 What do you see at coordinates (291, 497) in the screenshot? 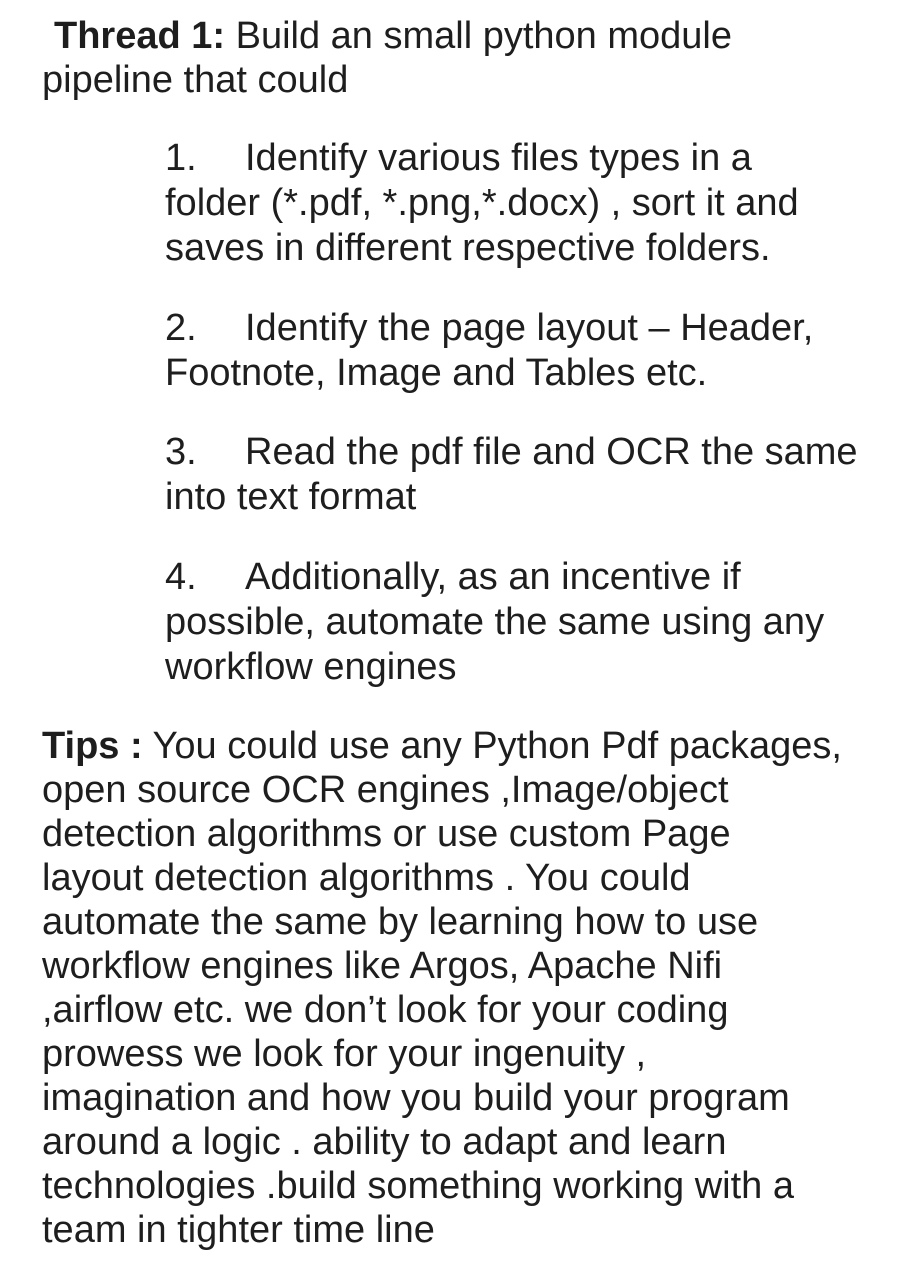
I see `list-item-line: into text format` at bounding box center [291, 497].